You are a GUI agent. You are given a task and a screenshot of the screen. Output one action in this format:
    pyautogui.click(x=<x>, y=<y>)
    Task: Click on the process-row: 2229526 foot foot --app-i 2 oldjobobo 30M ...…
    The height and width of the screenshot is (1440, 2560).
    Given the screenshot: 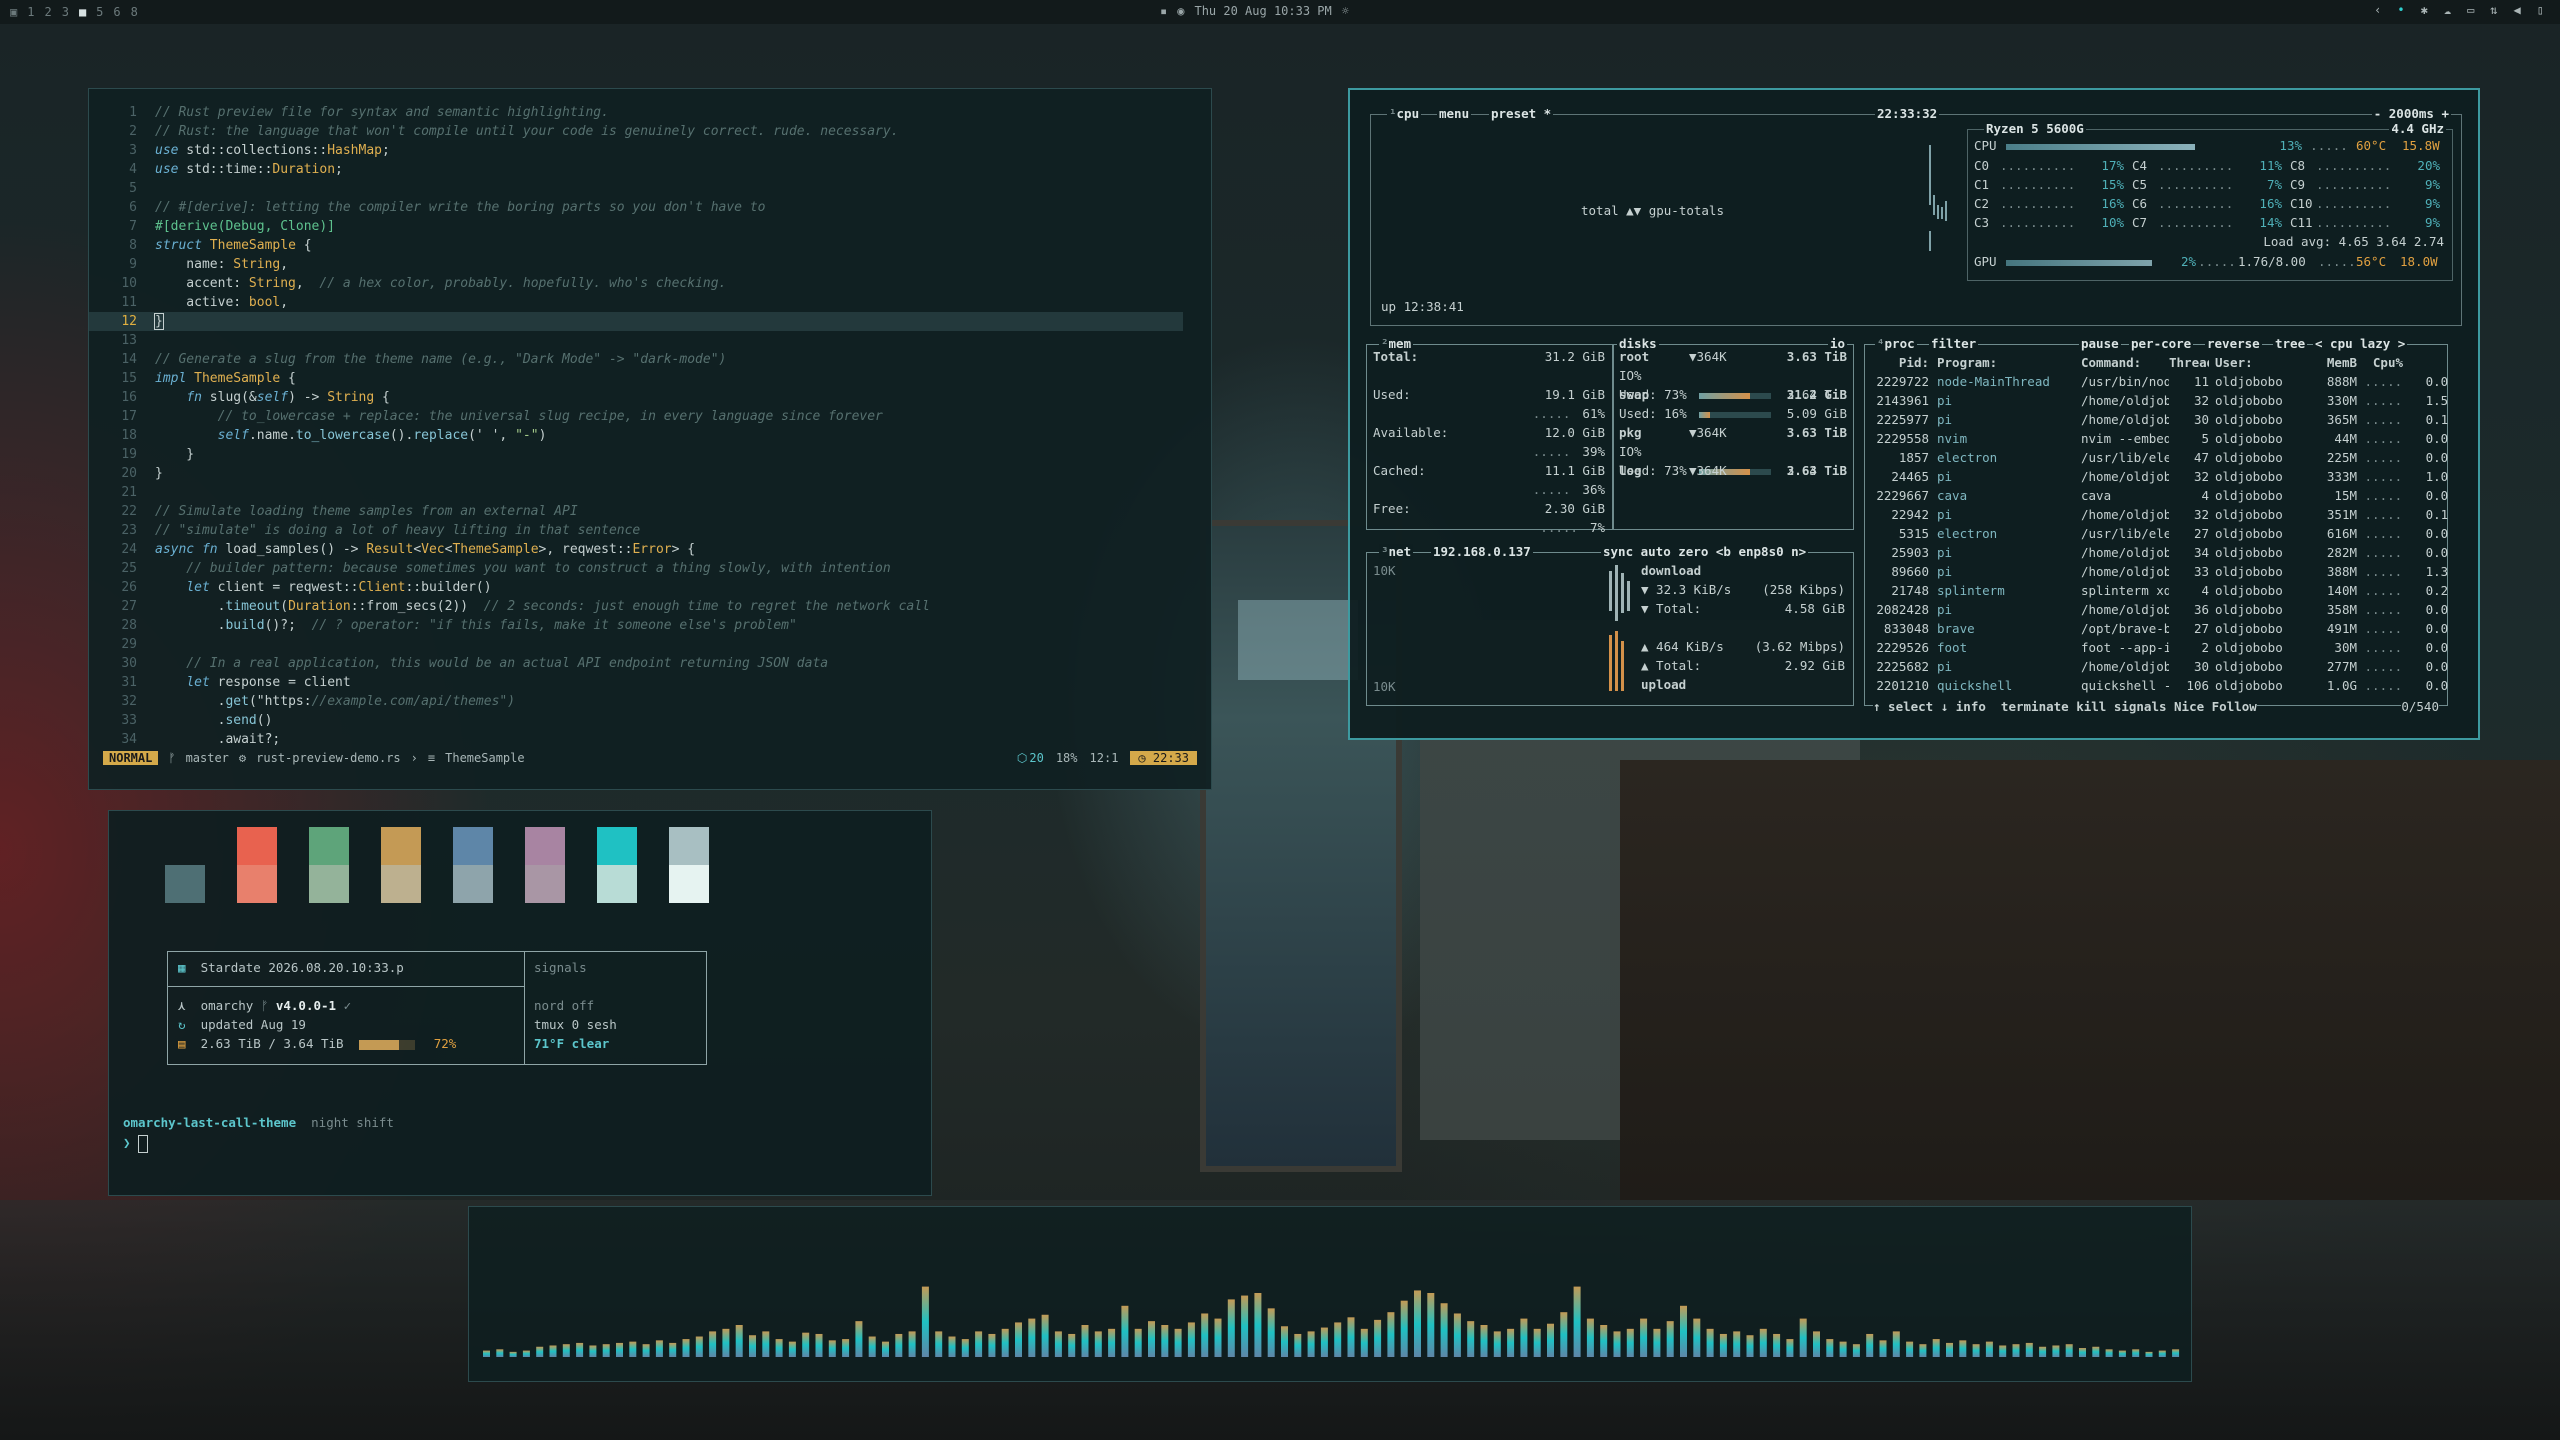 What is the action you would take?
    pyautogui.click(x=2158, y=649)
    